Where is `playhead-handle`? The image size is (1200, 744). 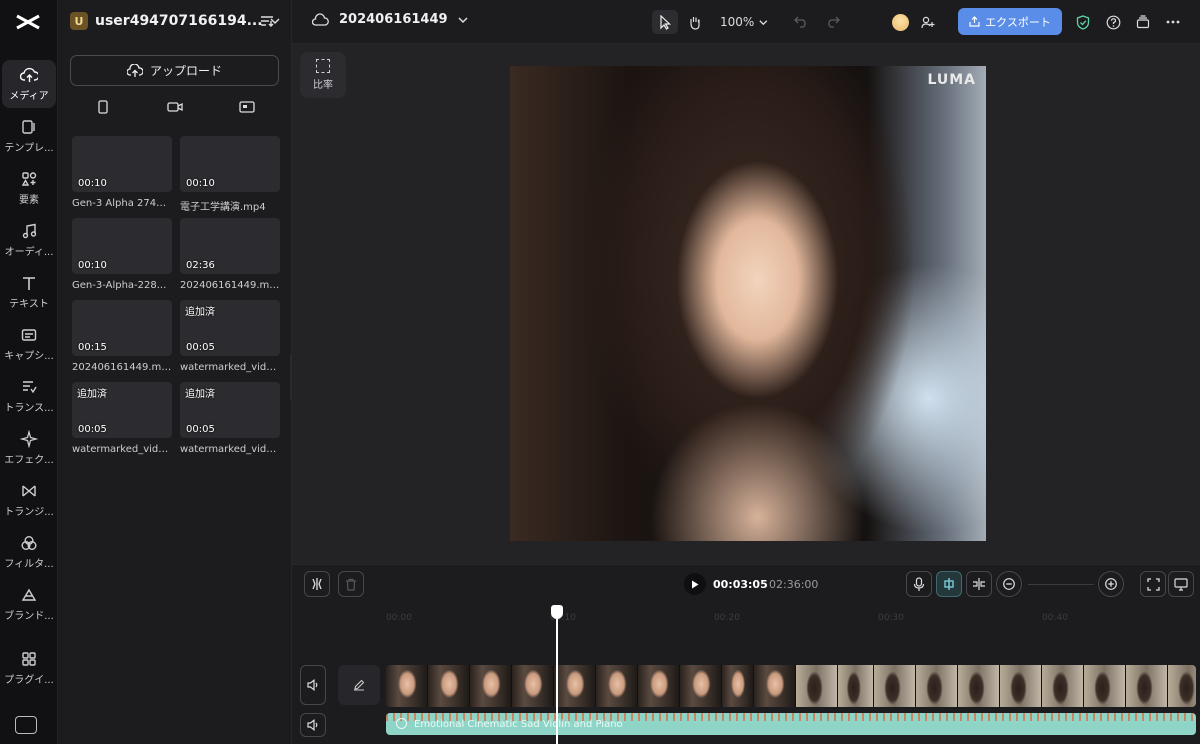 playhead-handle is located at coordinates (557, 612).